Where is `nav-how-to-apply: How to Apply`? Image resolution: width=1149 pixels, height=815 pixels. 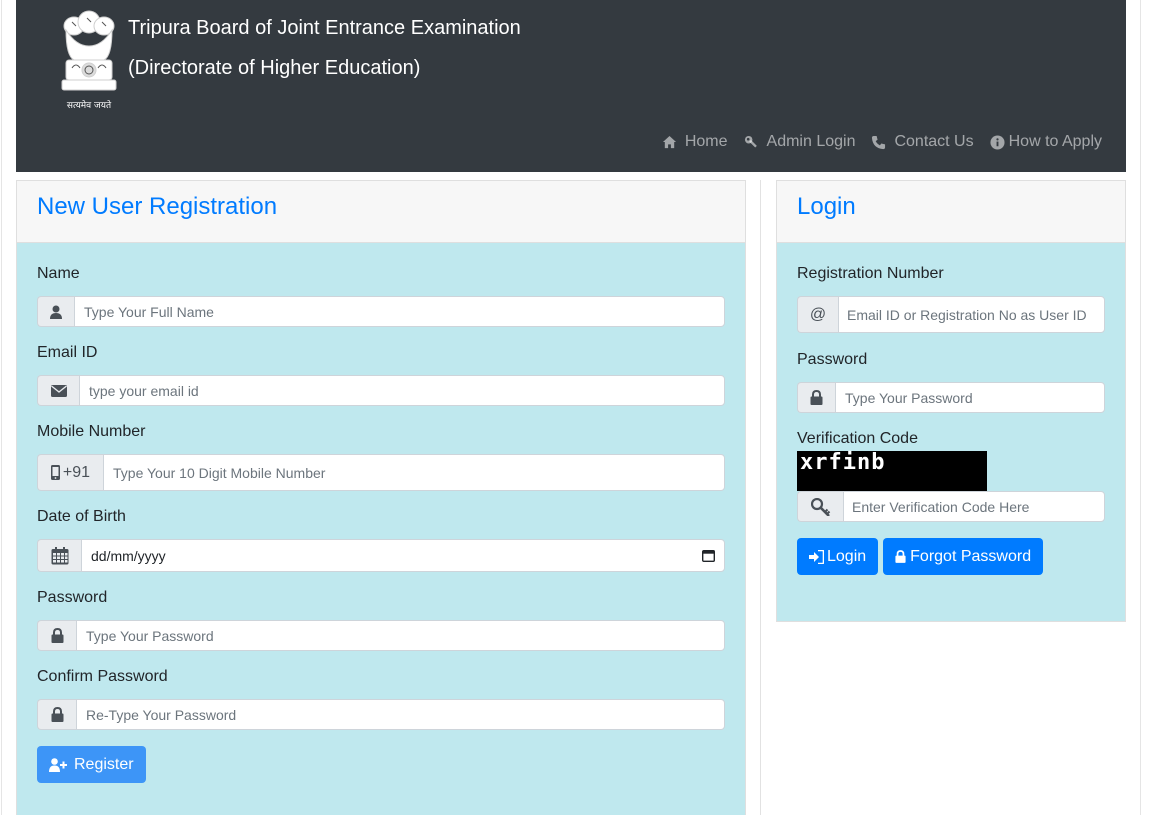
nav-how-to-apply: How to Apply is located at coordinates (1046, 142).